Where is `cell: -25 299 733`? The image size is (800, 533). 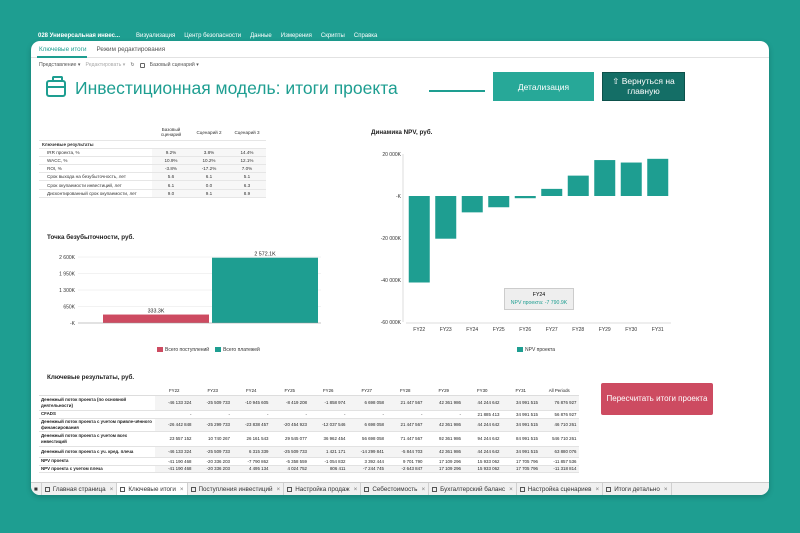
cell: -25 299 733 is located at coordinates (212, 425).